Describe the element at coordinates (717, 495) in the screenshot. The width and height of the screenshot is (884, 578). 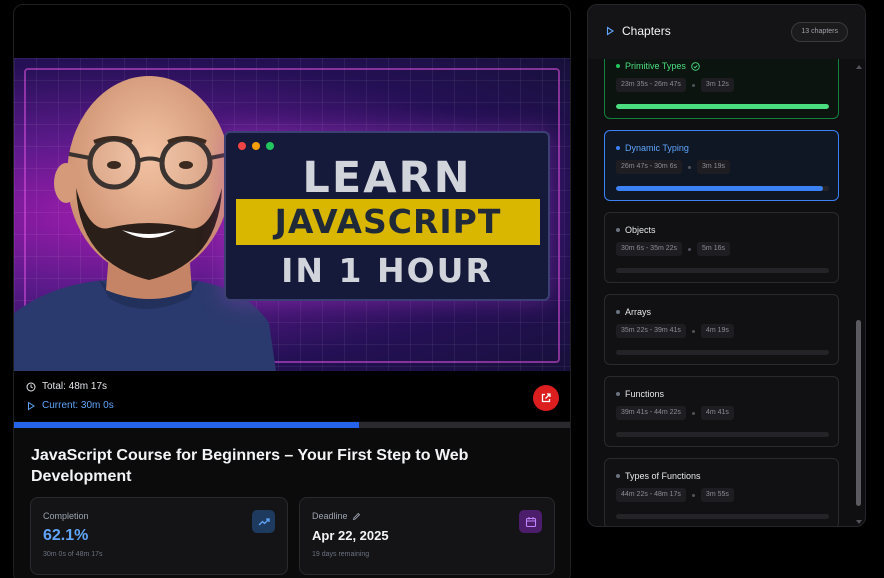
I see `chapter-duration: 3m 55s` at that location.